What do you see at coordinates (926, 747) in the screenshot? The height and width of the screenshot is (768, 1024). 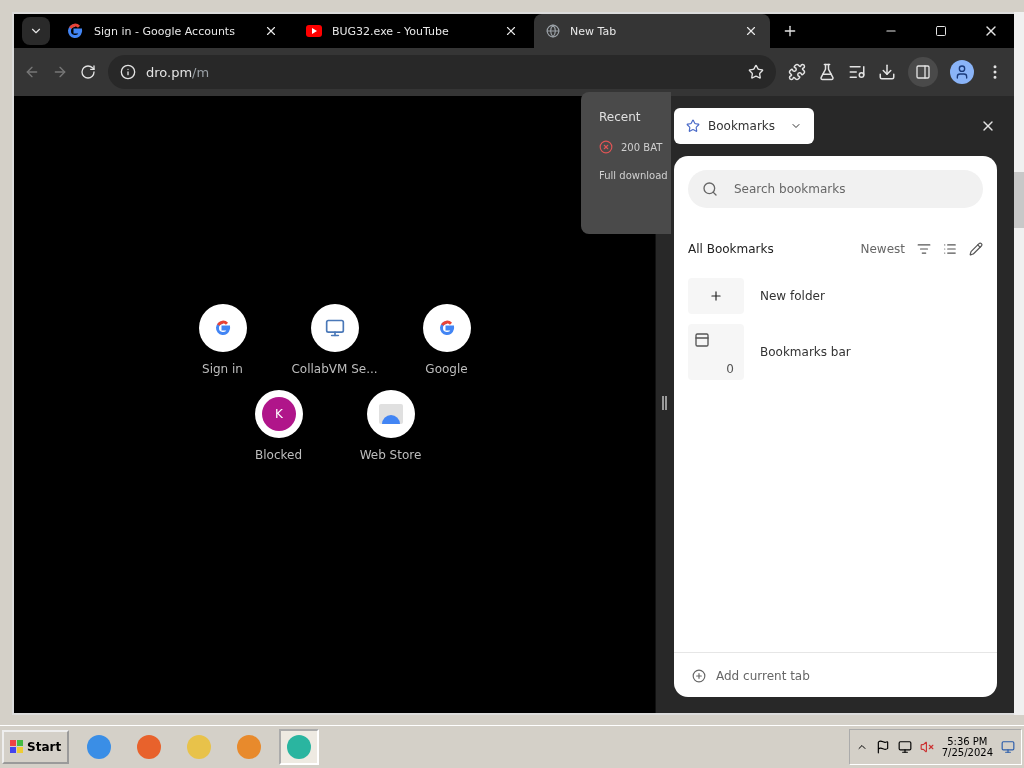 I see `muted-speaker-icon` at bounding box center [926, 747].